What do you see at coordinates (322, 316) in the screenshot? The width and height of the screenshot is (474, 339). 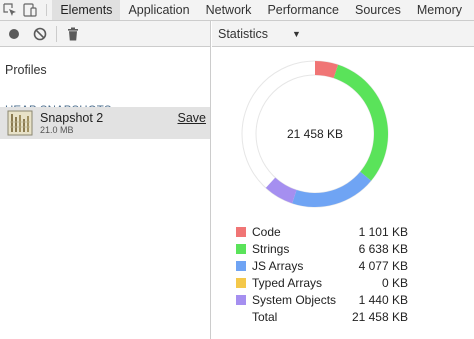 I see `legend-total-row: Total 21 458 KB` at bounding box center [322, 316].